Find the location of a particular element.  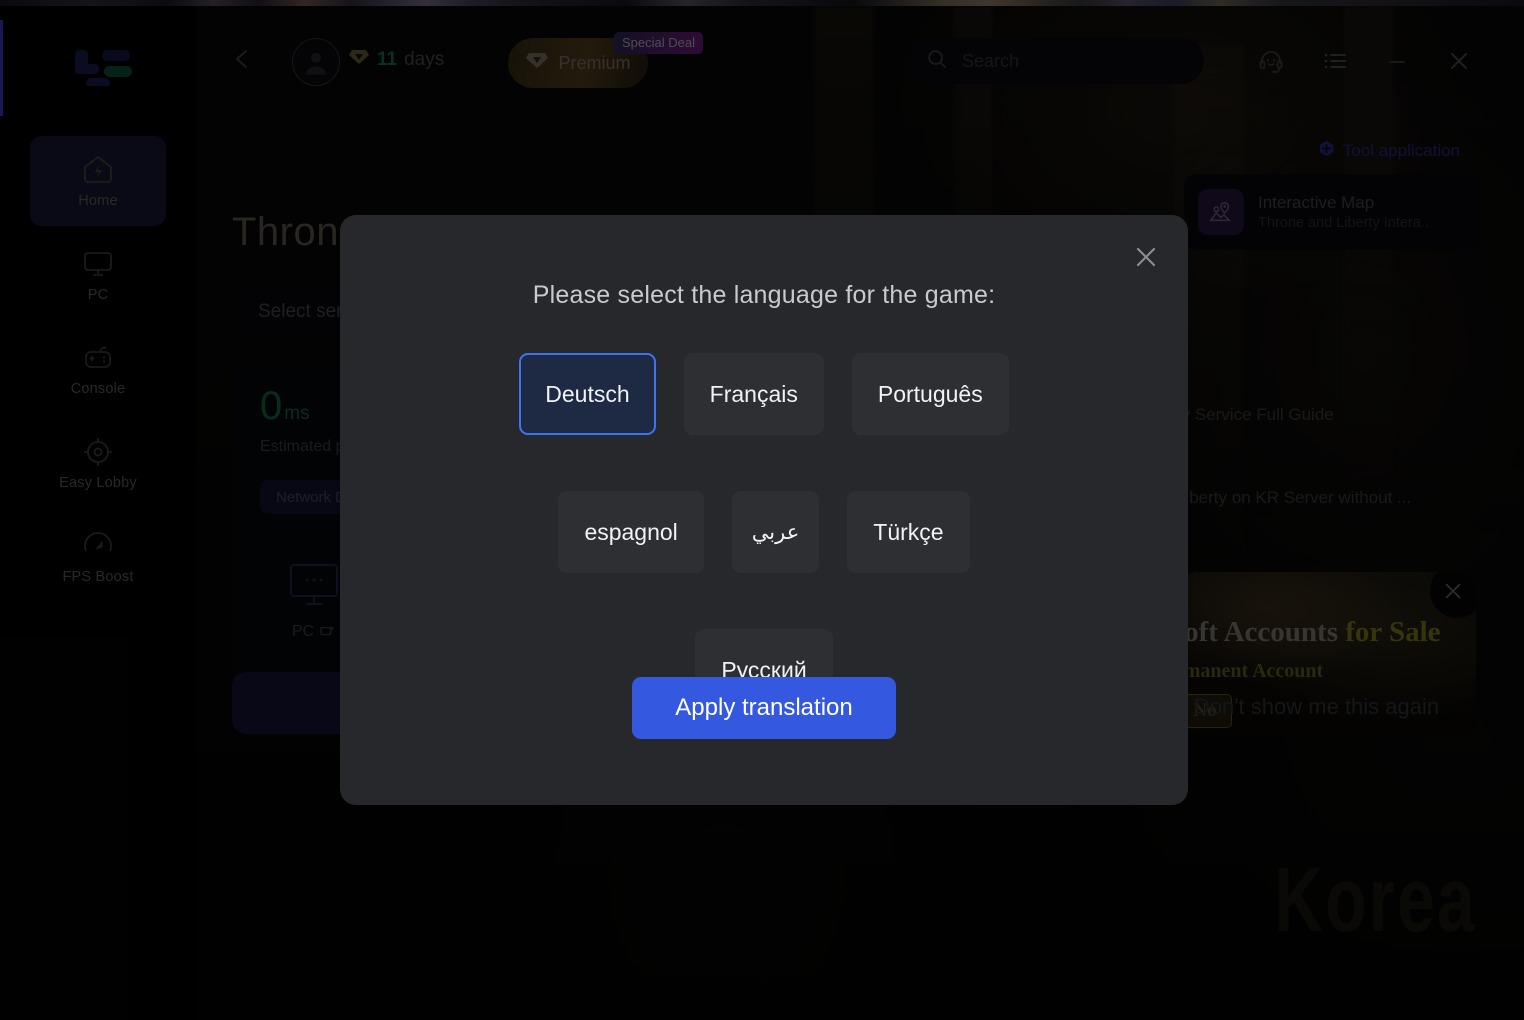

dialog-heading: Please select the language for the game: is located at coordinates (764, 295).